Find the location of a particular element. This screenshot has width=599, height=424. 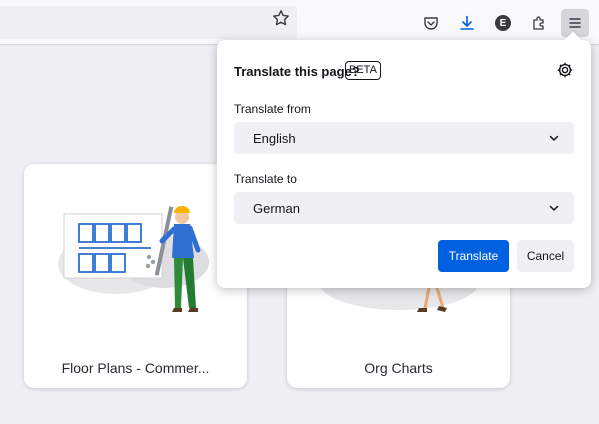

download-icon is located at coordinates (467, 23).